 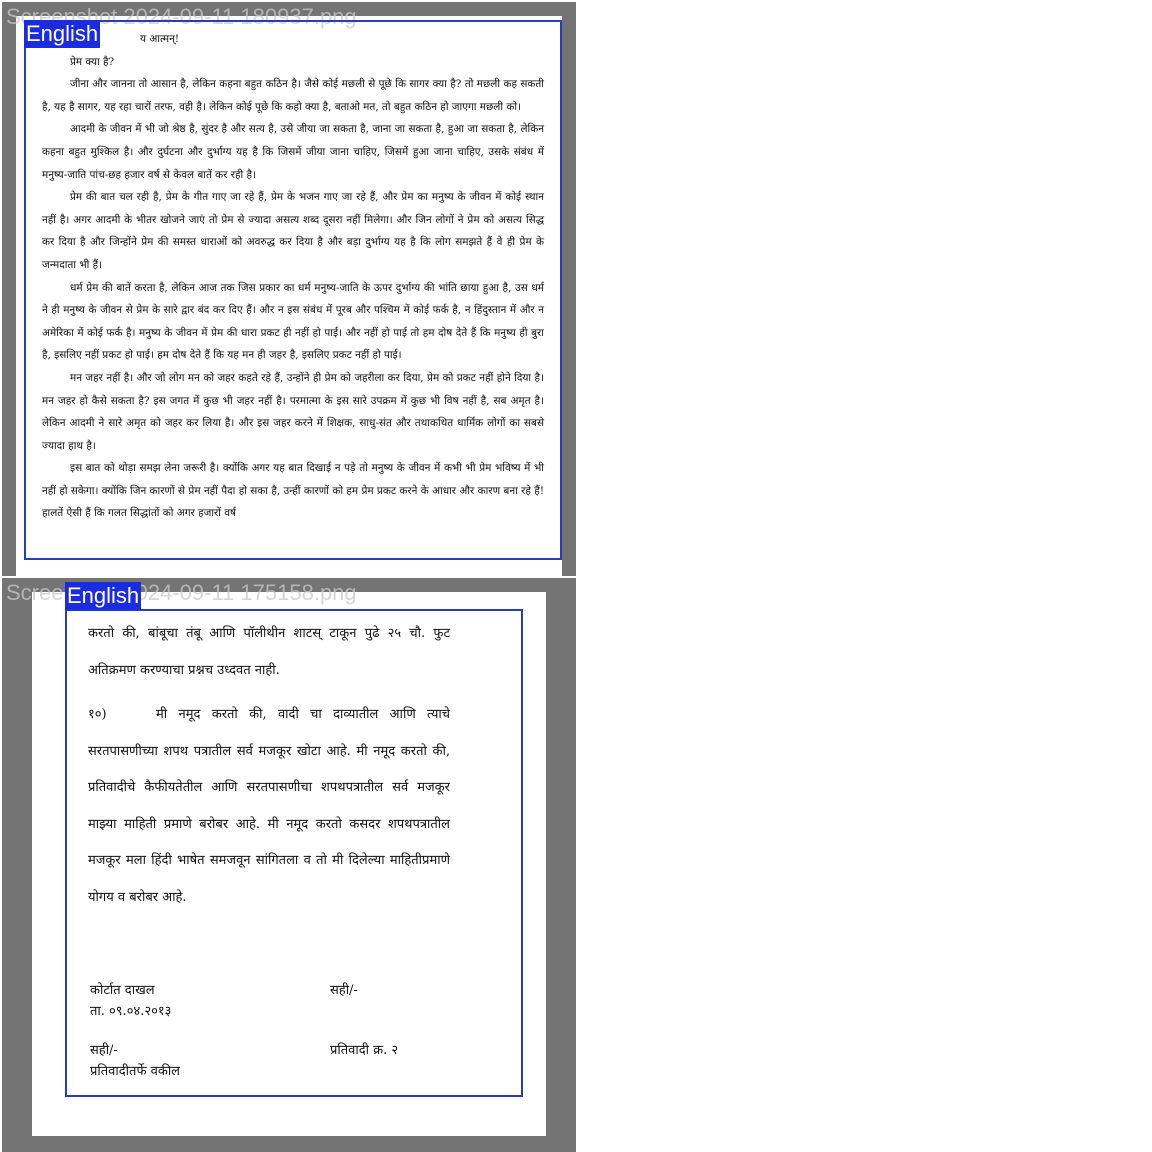 I want to click on signature-mark: सही/-, so click(x=344, y=990).